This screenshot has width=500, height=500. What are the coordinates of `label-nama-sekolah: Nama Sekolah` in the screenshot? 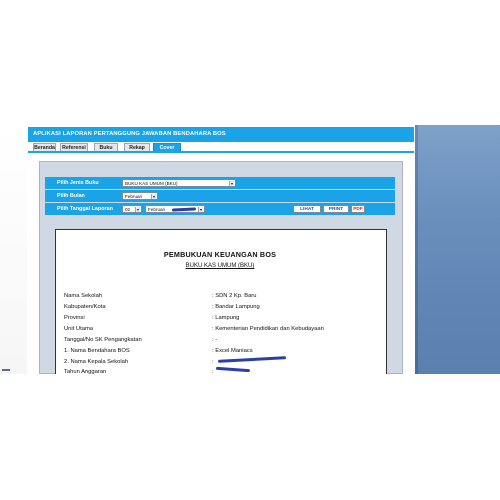 It's located at (83, 296).